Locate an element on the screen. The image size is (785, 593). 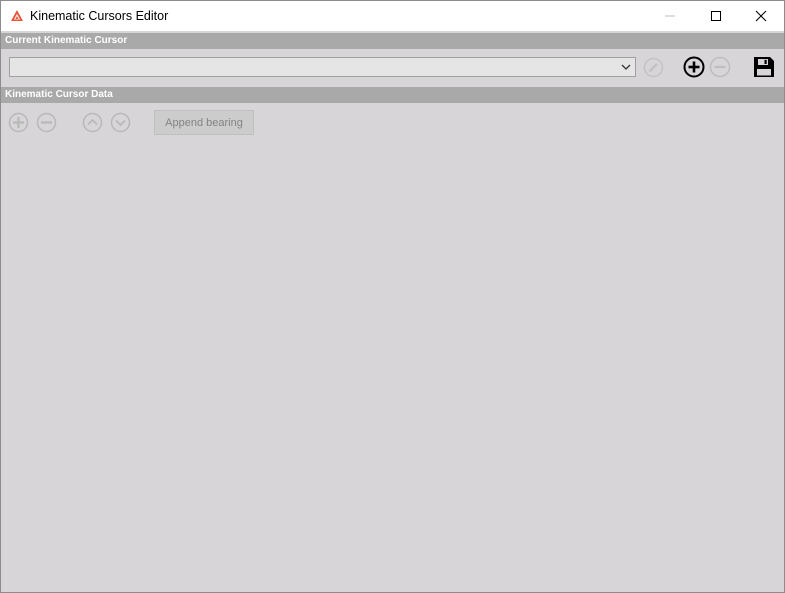
window-title: Kinematic Cursors Editor is located at coordinates (99, 16).